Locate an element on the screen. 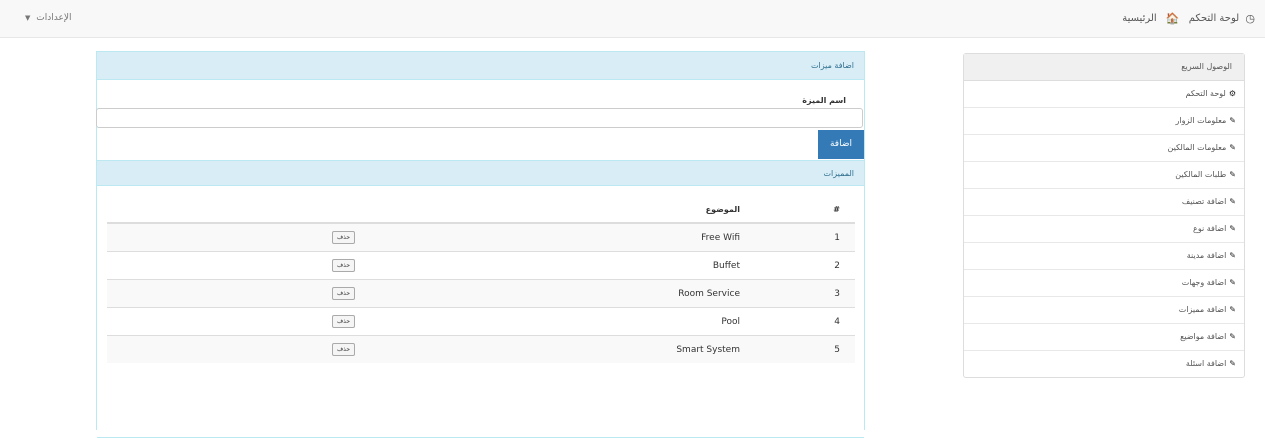  row-subject: Free Wifi is located at coordinates (590, 237).